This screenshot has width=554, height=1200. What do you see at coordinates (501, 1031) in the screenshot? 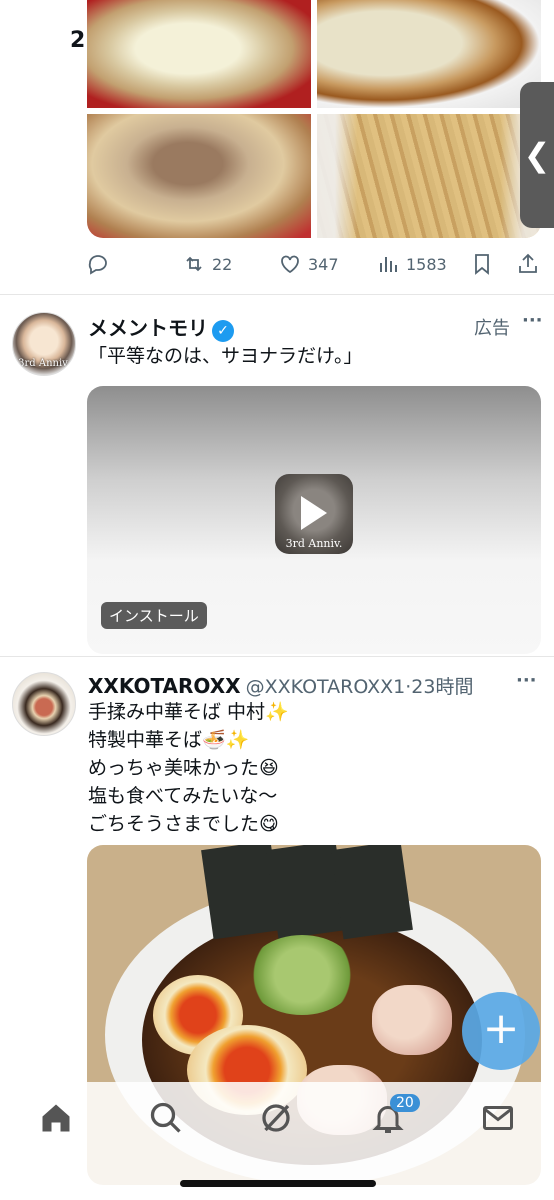
I see `compose-button: +` at bounding box center [501, 1031].